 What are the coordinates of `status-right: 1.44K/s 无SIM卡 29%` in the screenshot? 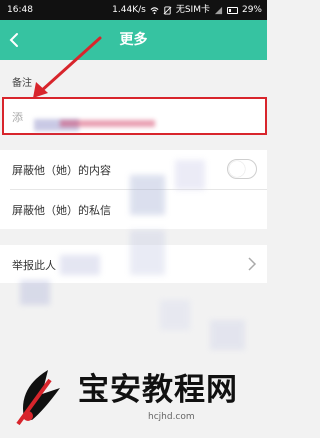 It's located at (187, 10).